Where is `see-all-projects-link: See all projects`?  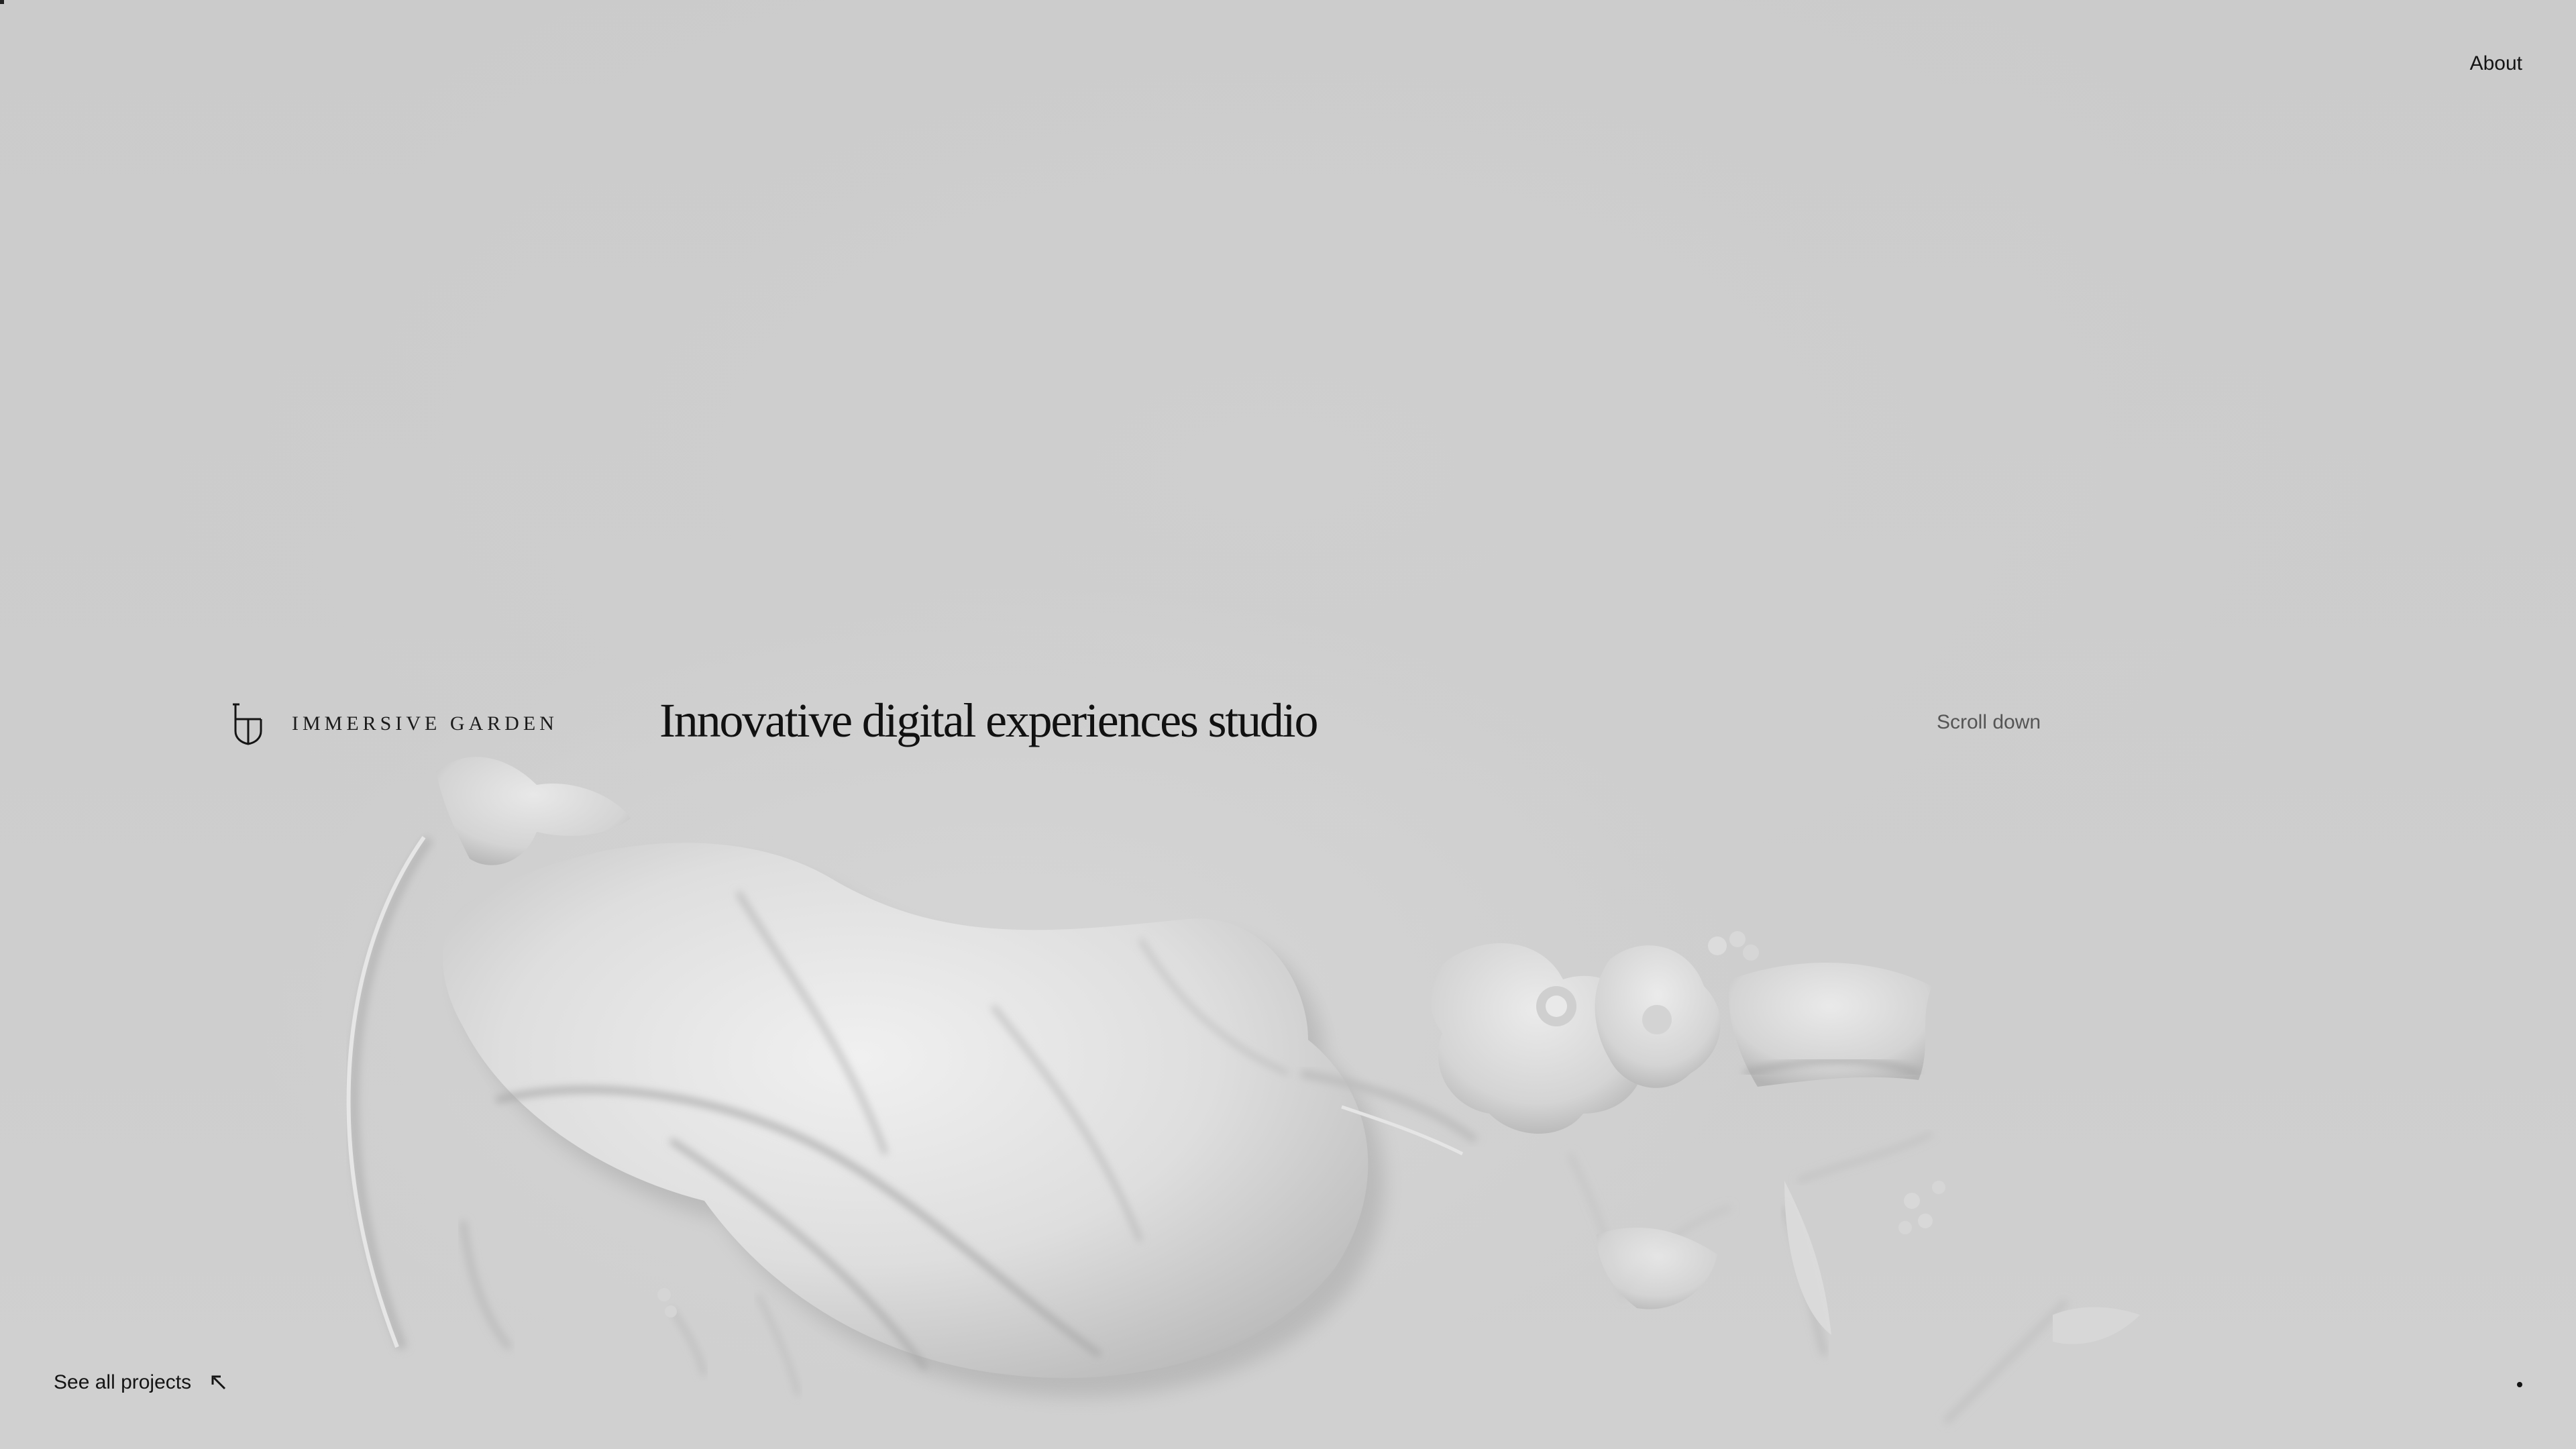
see-all-projects-link: See all projects is located at coordinates (141, 1382).